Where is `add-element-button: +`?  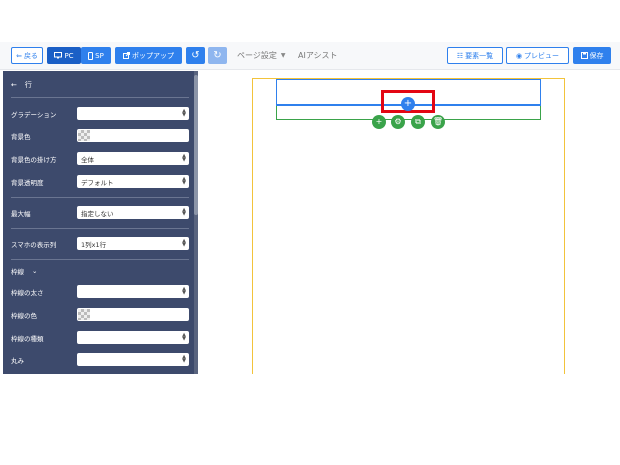
add-element-button: + is located at coordinates (379, 122).